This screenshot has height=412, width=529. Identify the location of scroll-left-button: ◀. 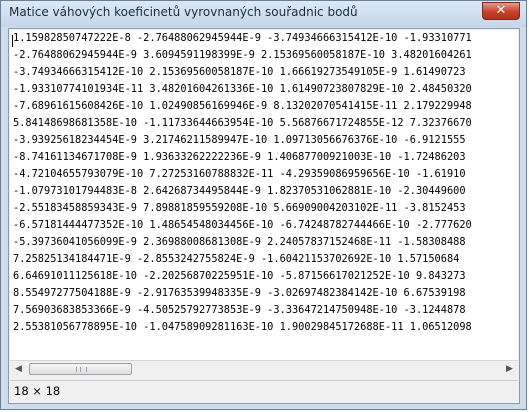
(18, 369).